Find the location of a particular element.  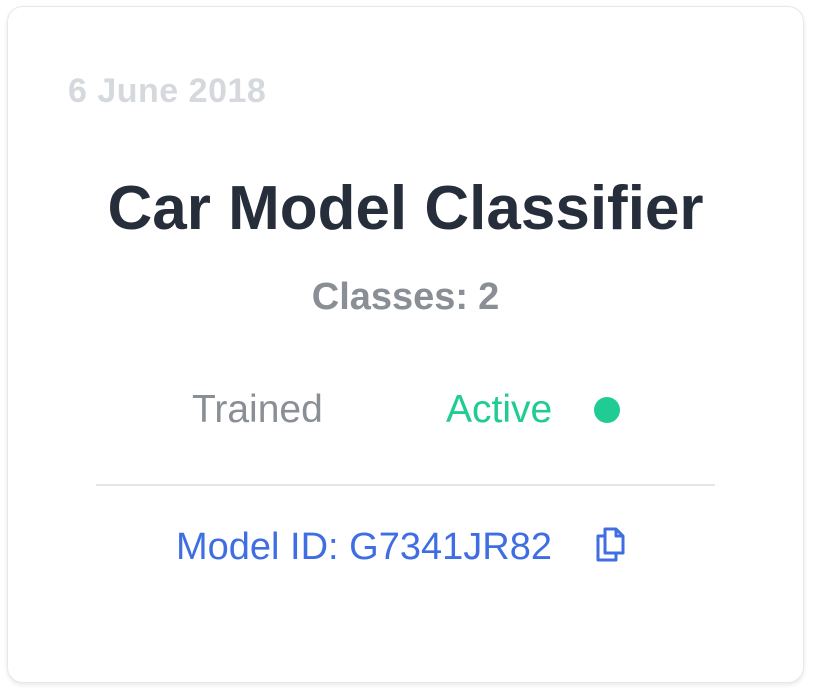

model-title: Car Model Classifier is located at coordinates (405, 208).